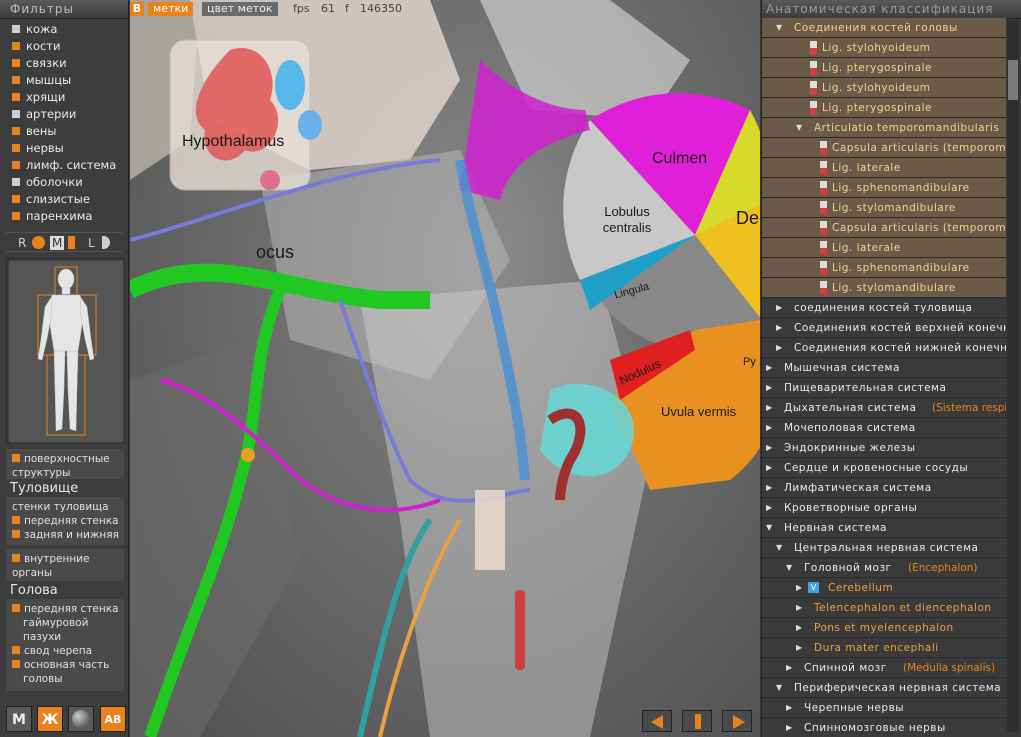 The width and height of the screenshot is (1021, 737). I want to click on tree-row: ▶ Соединения костей нижней конечнос, so click(884, 348).